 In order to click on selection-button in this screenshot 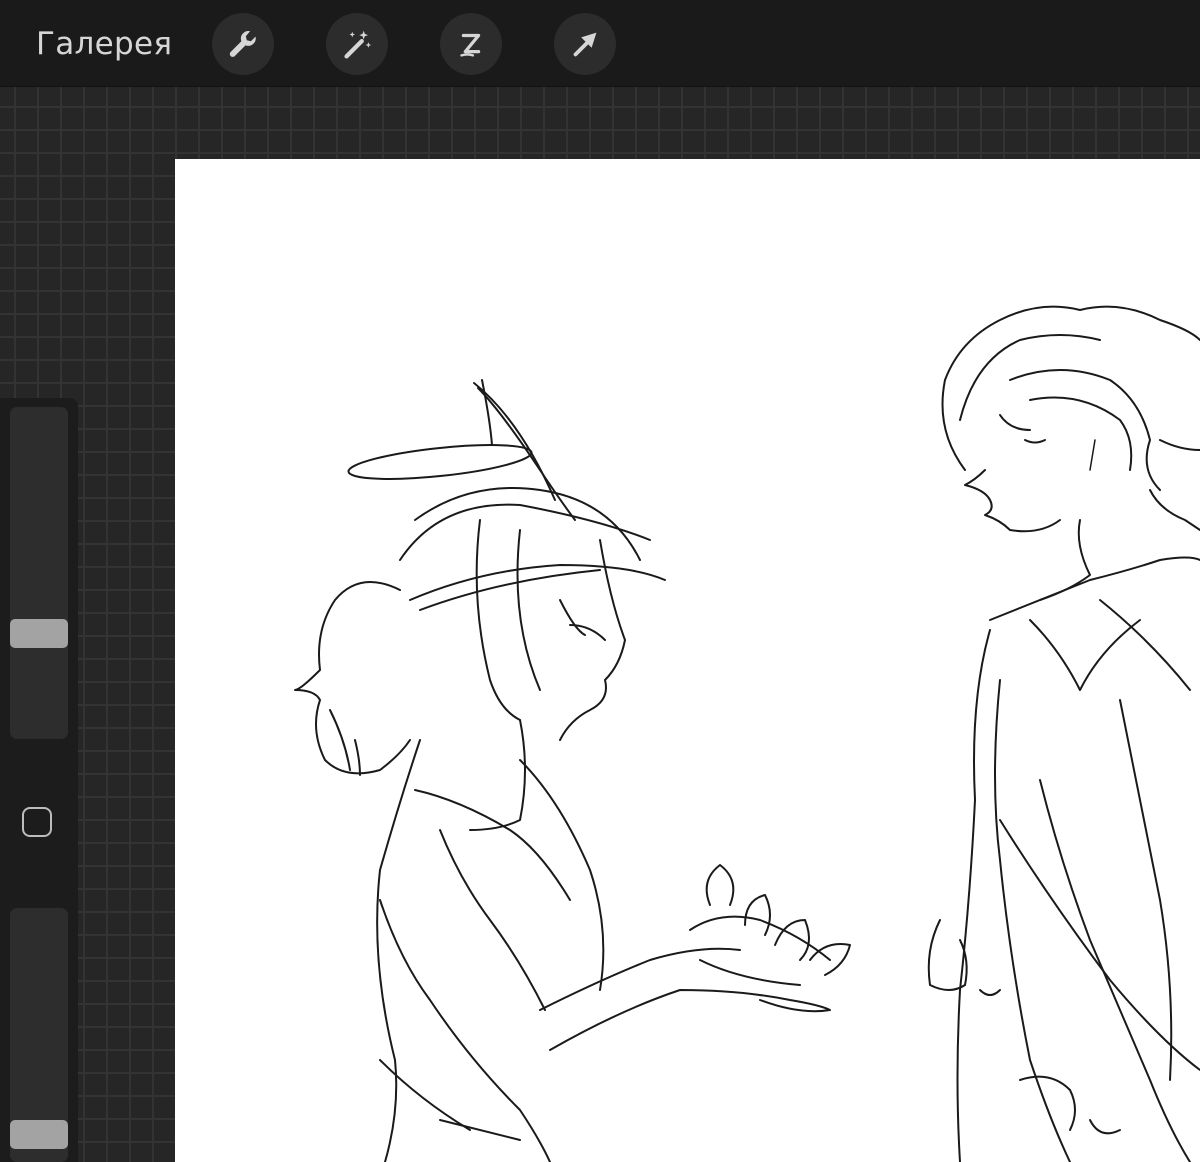, I will do `click(471, 44)`.